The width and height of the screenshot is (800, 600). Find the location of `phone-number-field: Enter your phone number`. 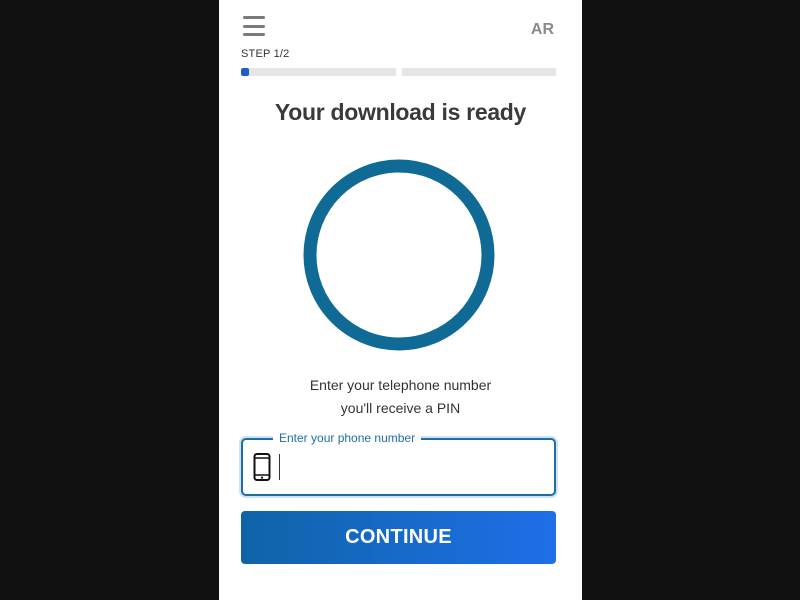

phone-number-field: Enter your phone number is located at coordinates (398, 463).